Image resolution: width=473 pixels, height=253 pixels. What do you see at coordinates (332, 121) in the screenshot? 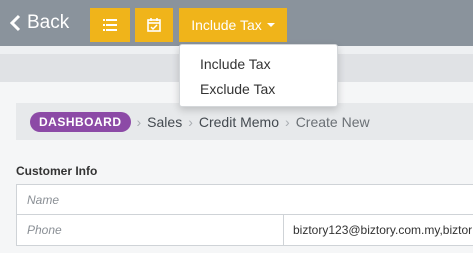
I see `breadcrumb-create-new: Create New` at bounding box center [332, 121].